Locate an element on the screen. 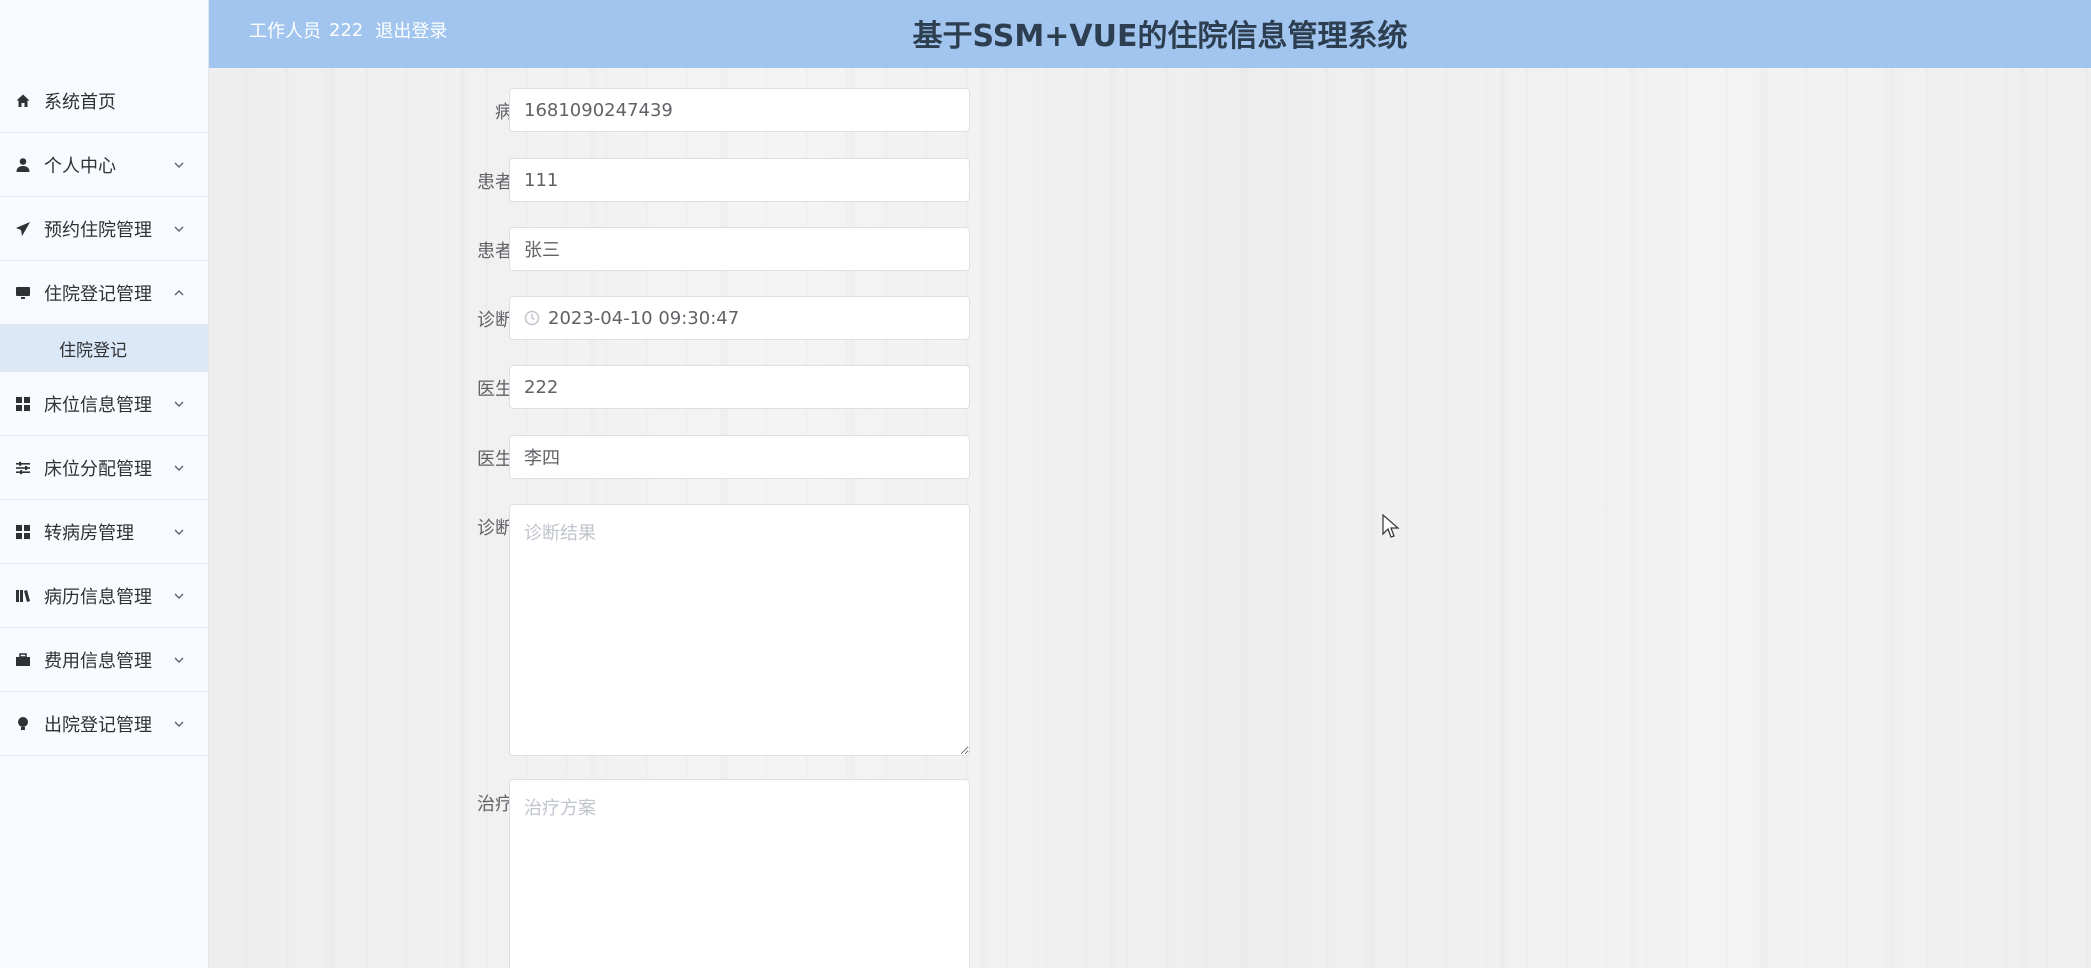 The width and height of the screenshot is (2091, 968). patient-account-input: 111 is located at coordinates (739, 180).